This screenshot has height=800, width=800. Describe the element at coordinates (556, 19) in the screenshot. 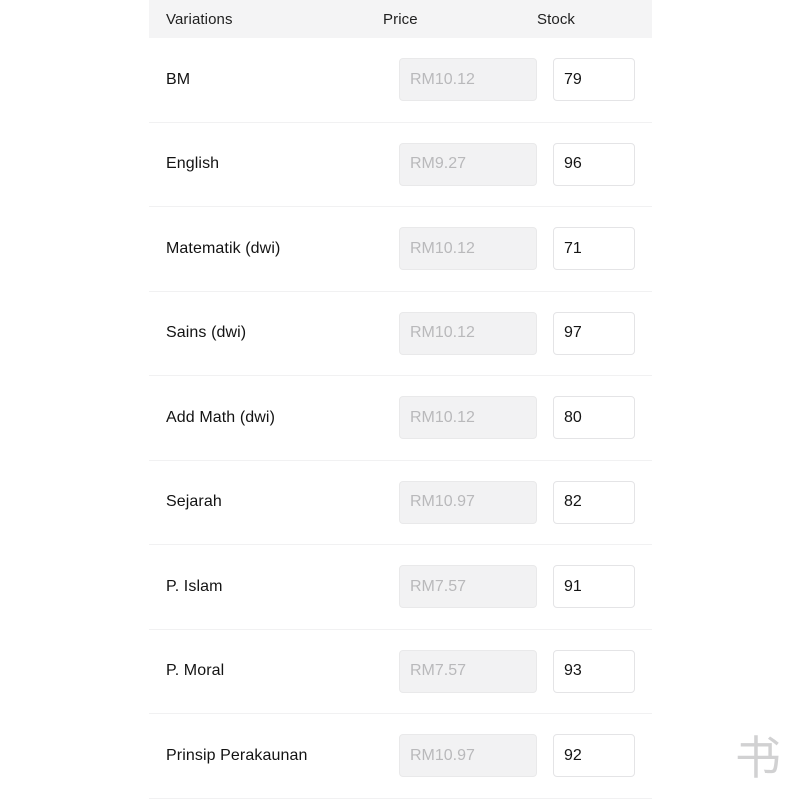

I see `column-header-stock: Stock` at that location.